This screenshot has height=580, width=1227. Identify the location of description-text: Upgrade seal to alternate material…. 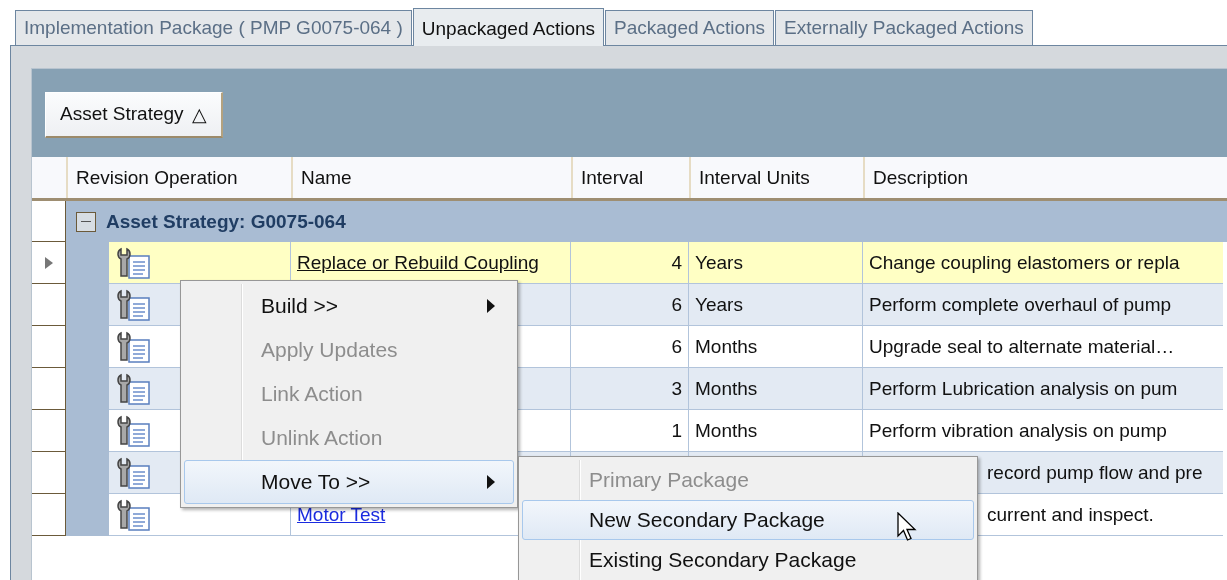
(1022, 346).